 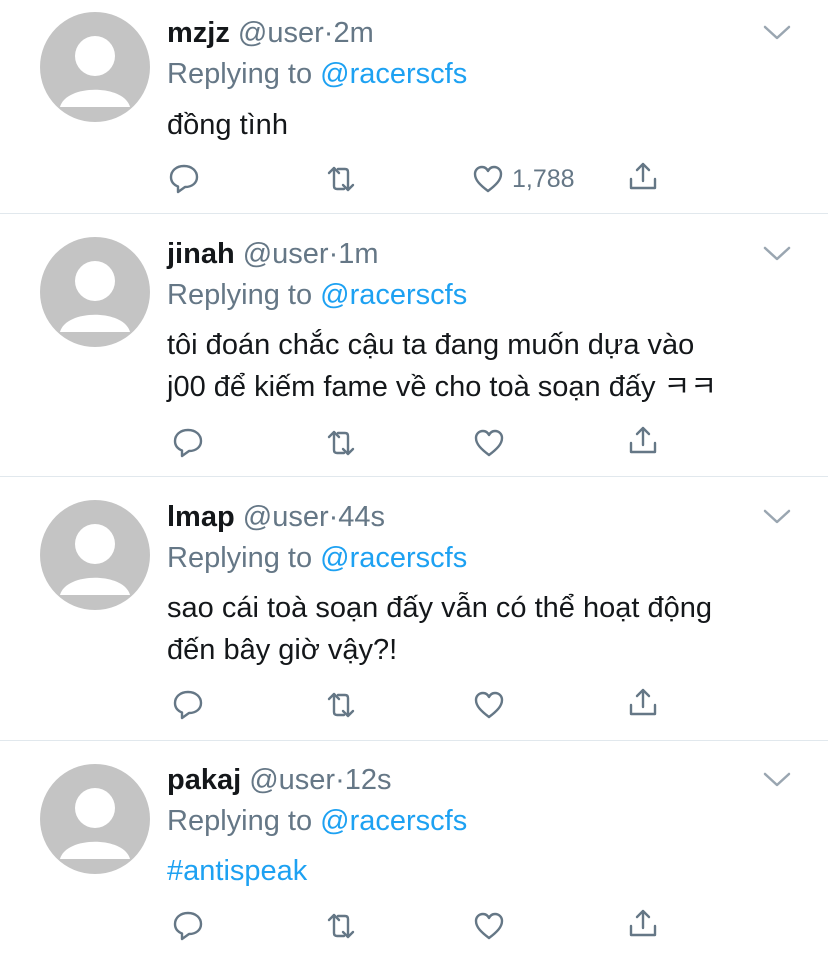 What do you see at coordinates (282, 650) in the screenshot?
I see `tweet-text-line: đến bây giờ vậy?!` at bounding box center [282, 650].